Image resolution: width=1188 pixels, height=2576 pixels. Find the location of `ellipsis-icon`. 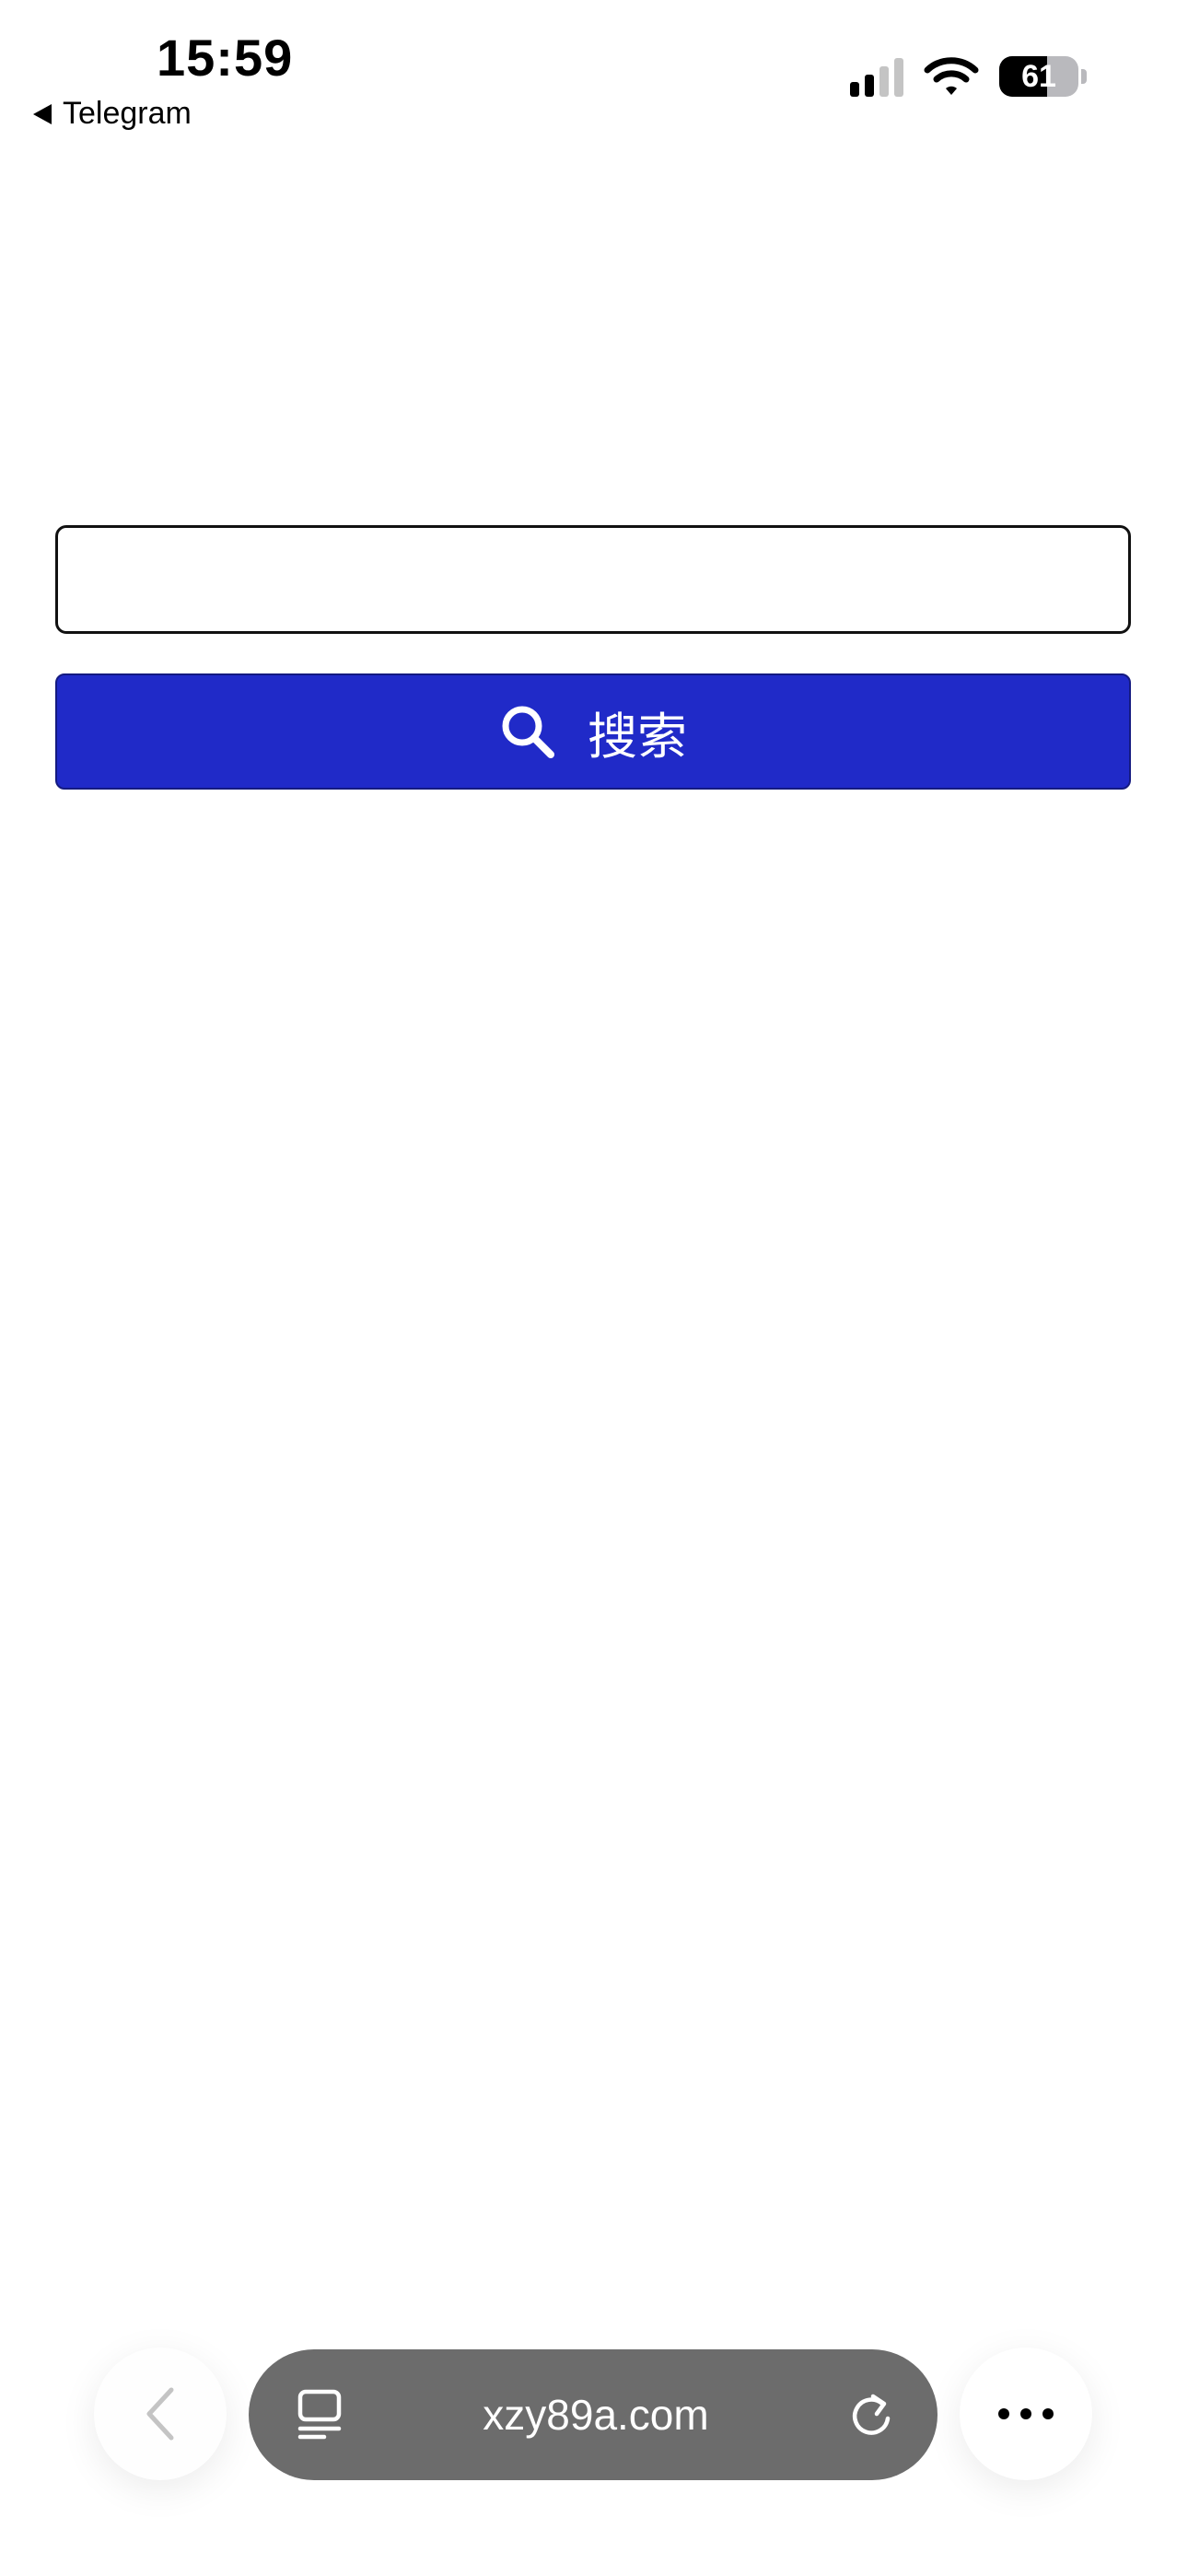

ellipsis-icon is located at coordinates (1026, 2413).